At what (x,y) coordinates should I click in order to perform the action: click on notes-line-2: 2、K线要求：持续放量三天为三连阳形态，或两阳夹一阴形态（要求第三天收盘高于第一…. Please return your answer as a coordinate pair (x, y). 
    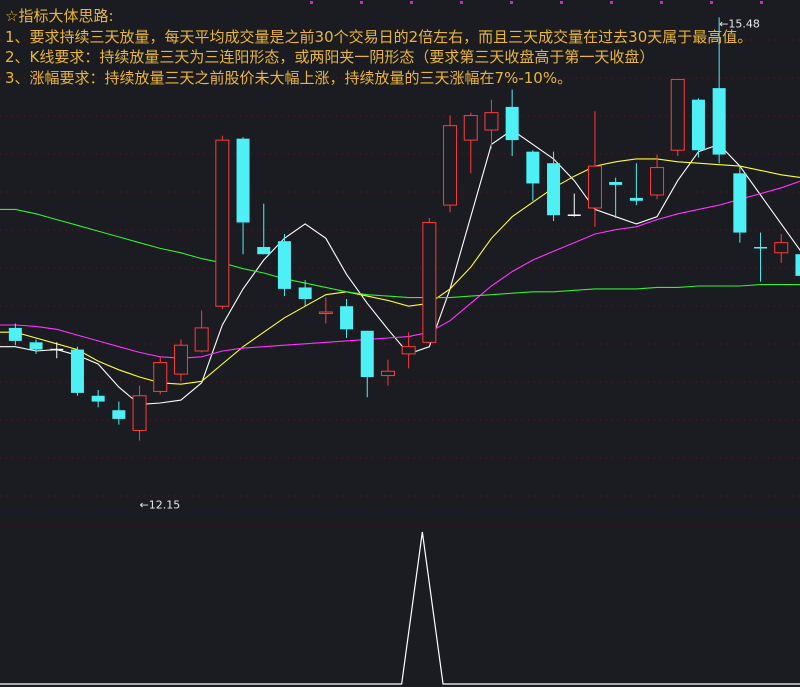
    Looking at the image, I should click on (330, 57).